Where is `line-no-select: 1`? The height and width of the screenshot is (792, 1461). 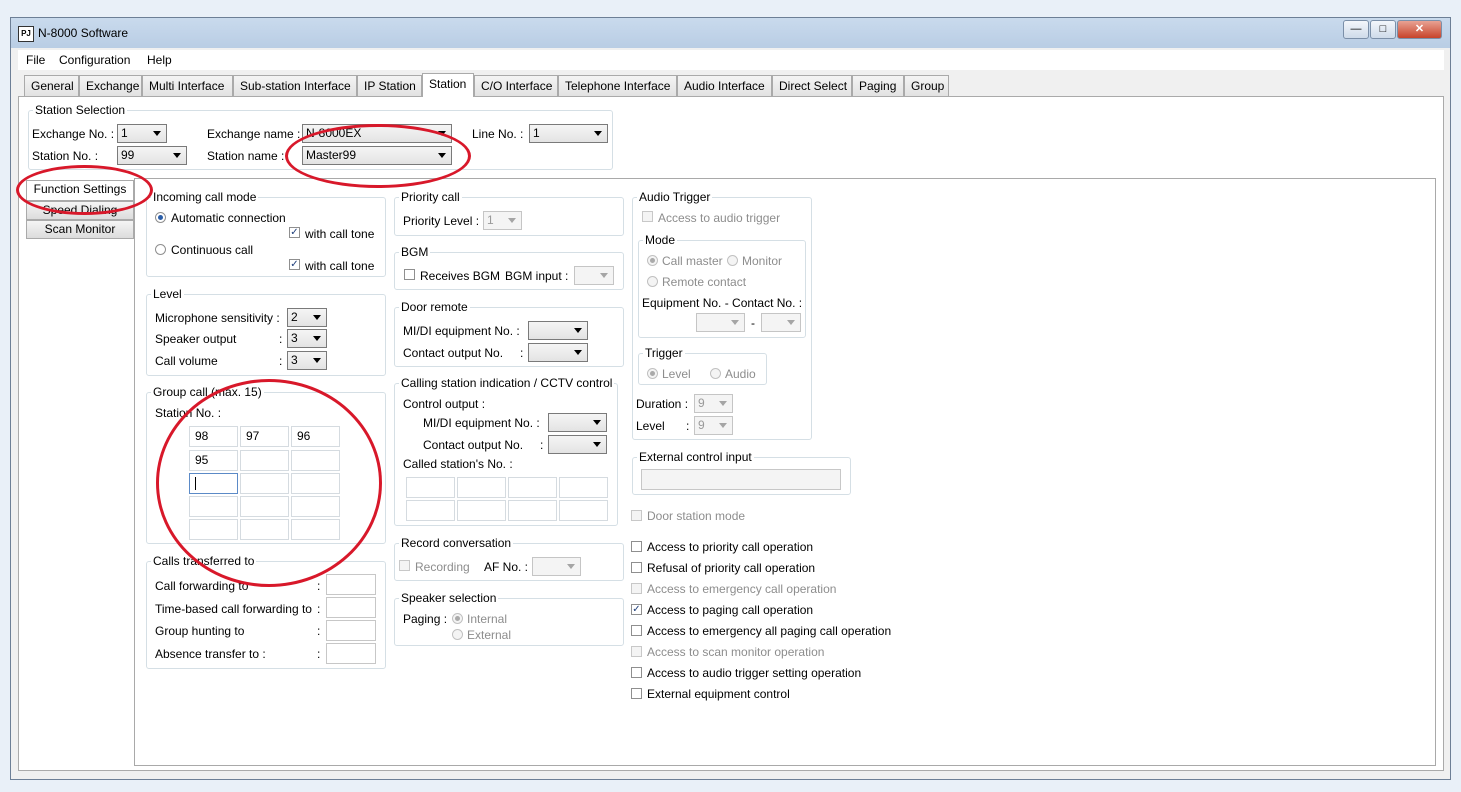
line-no-select: 1 is located at coordinates (568, 133).